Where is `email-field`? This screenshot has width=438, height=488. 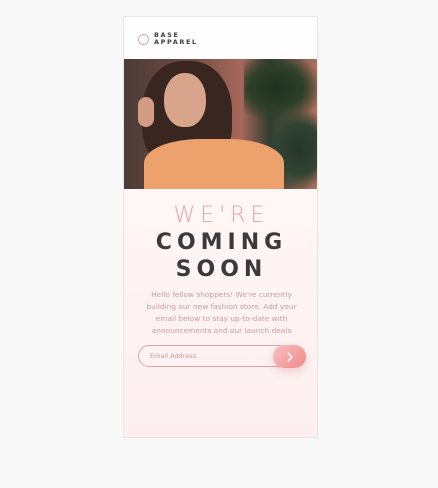 email-field is located at coordinates (214, 356).